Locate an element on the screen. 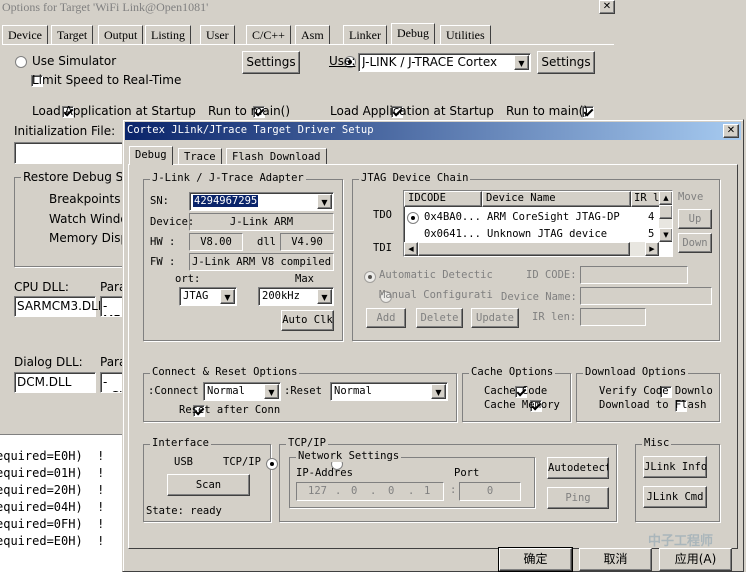  max-clock-select: 200kHz ▼ is located at coordinates (296, 296).